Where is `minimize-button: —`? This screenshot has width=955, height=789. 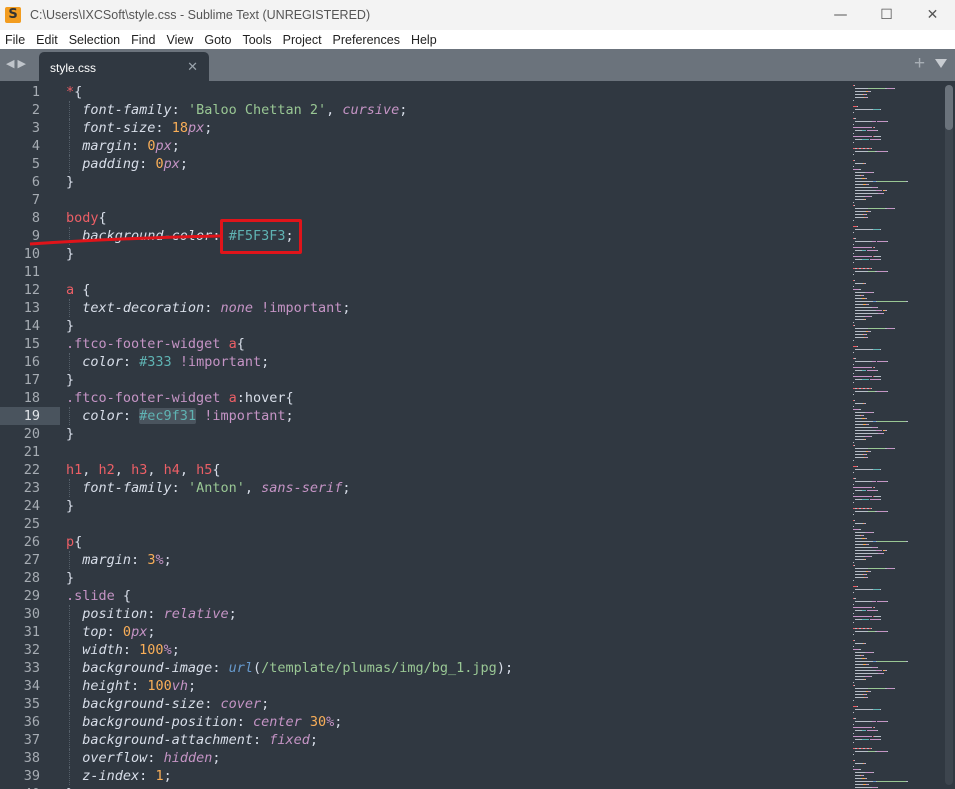
minimize-button: — is located at coordinates (840, 15).